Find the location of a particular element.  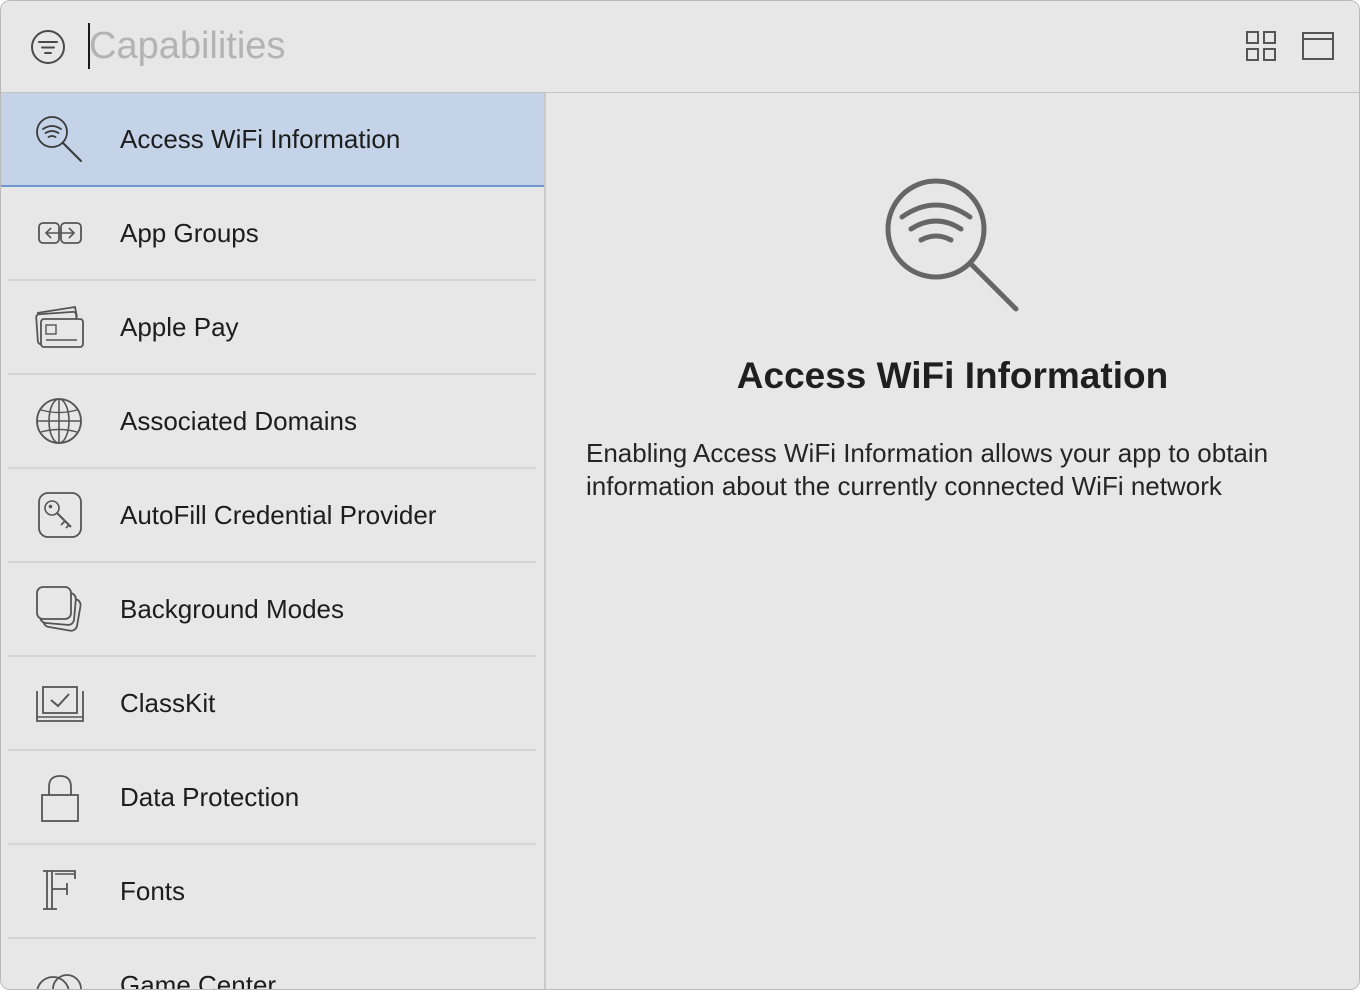

capability-item-game-center: Game Center is located at coordinates (272, 964).